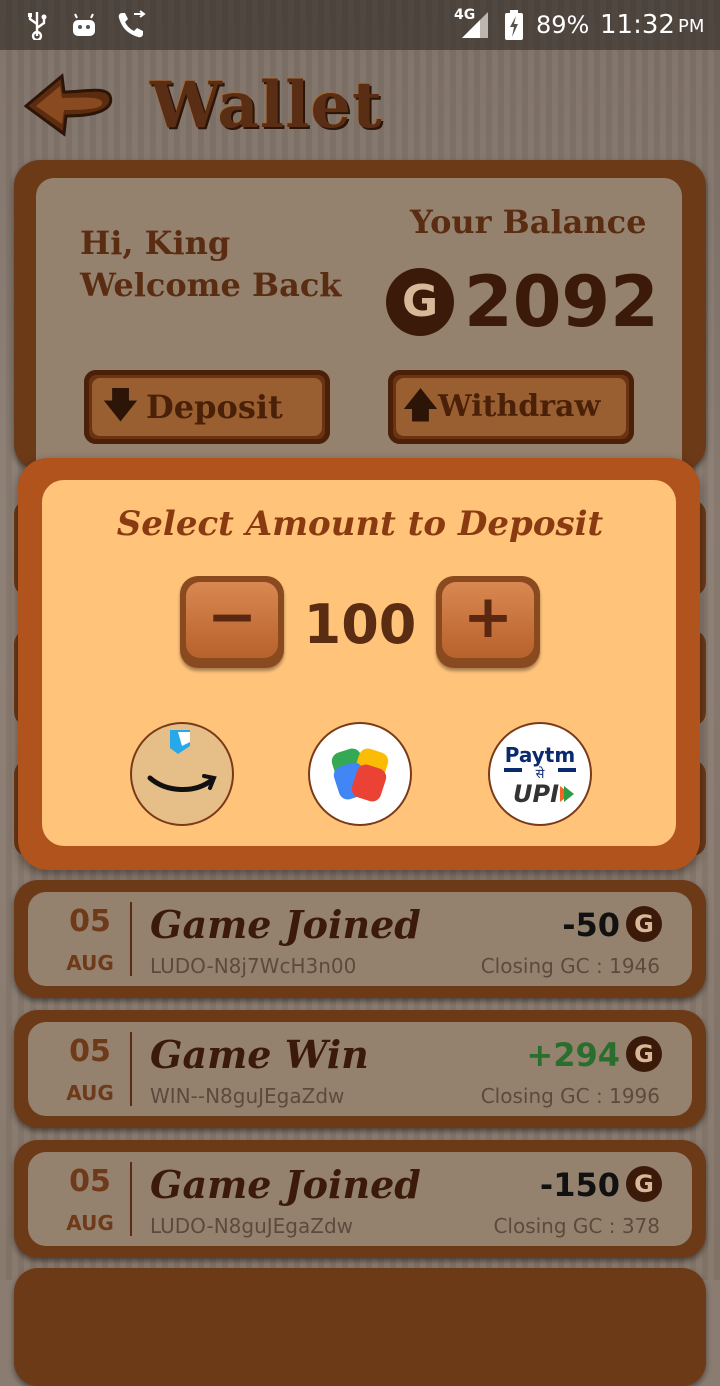 This screenshot has height=1386, width=720. I want to click on paytm-upi-text-bottom: UPI, so click(536, 794).